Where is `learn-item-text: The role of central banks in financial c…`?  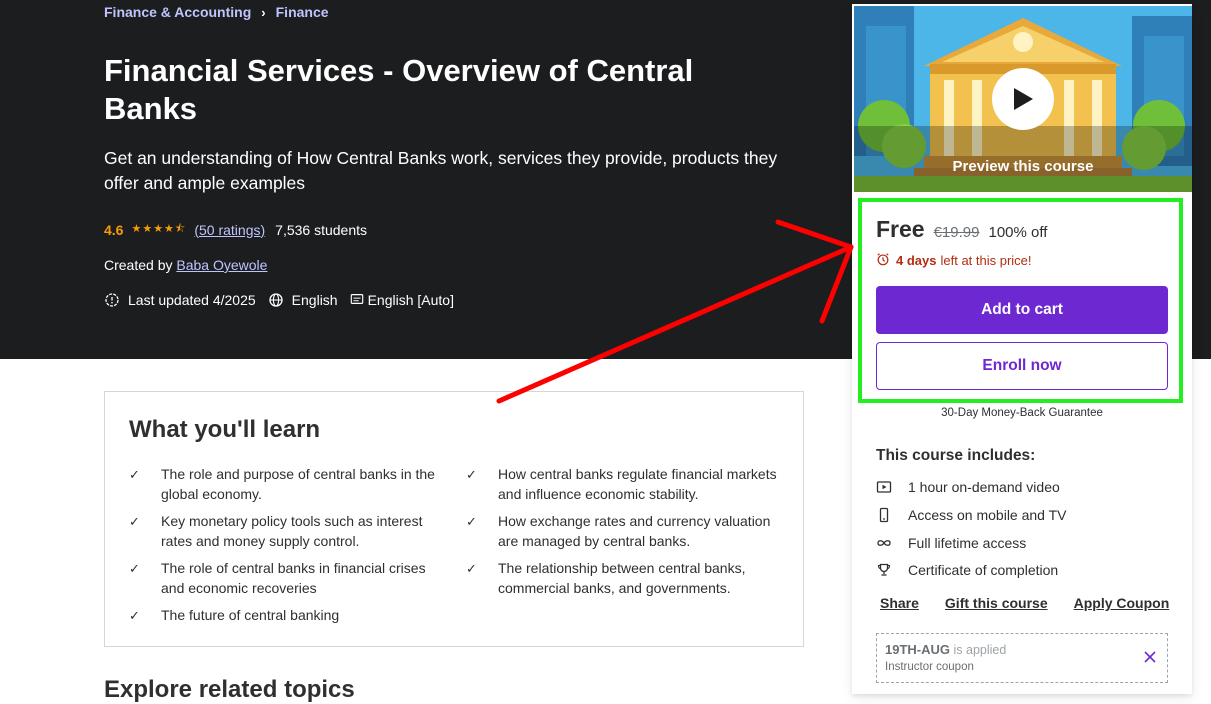 learn-item-text: The role of central banks in financial c… is located at coordinates (293, 578).